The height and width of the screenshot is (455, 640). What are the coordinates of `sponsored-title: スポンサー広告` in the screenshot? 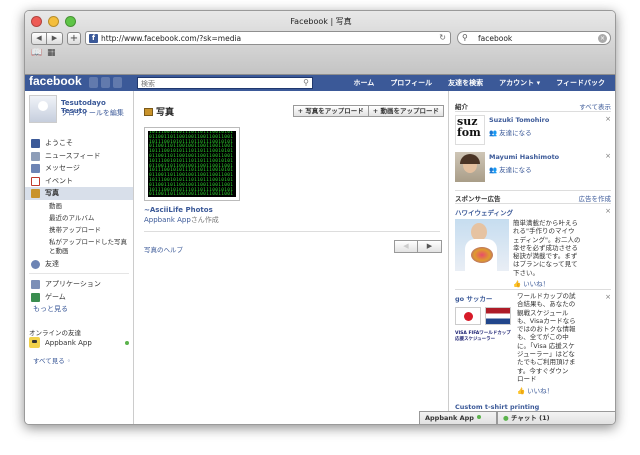 It's located at (478, 199).